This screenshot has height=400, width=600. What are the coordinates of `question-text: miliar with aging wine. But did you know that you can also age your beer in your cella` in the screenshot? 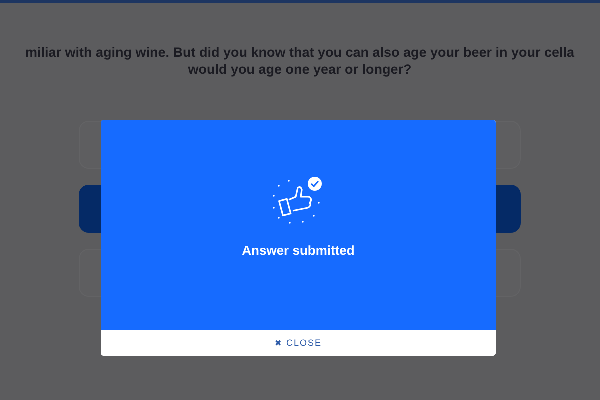 It's located at (300, 52).